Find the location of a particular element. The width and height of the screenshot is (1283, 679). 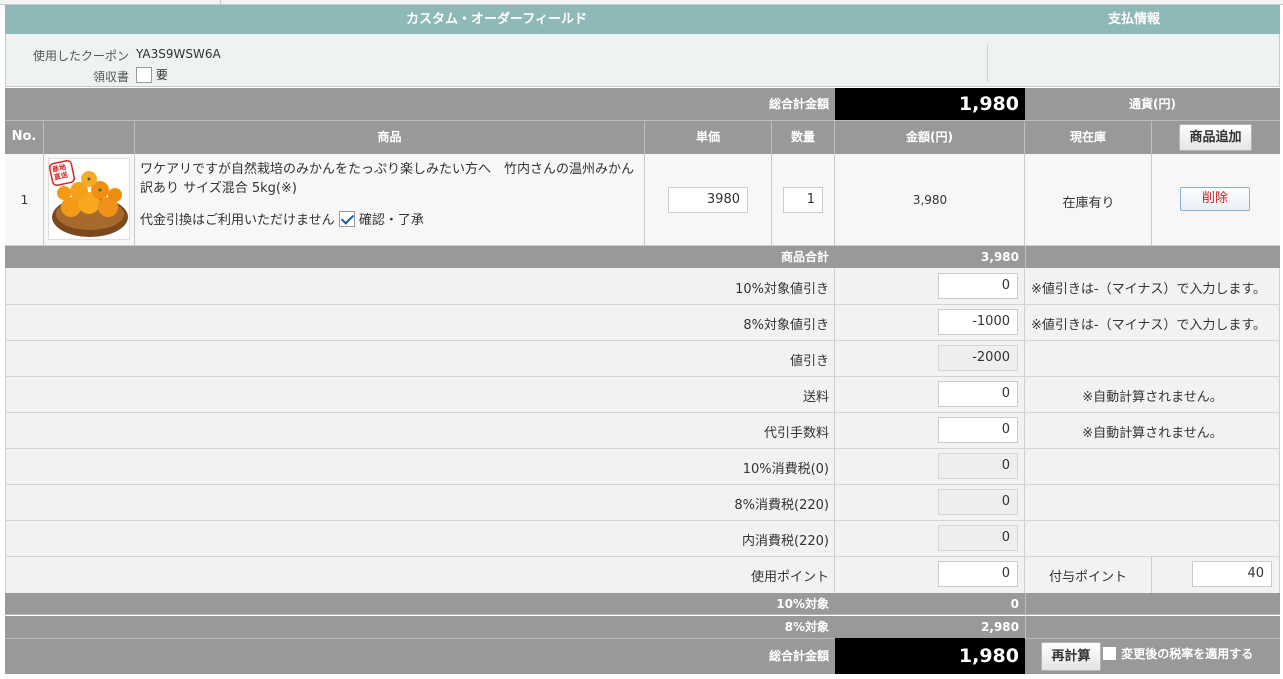

custom-fields-title: カスタム・オーダーフィールド is located at coordinates (496, 19).